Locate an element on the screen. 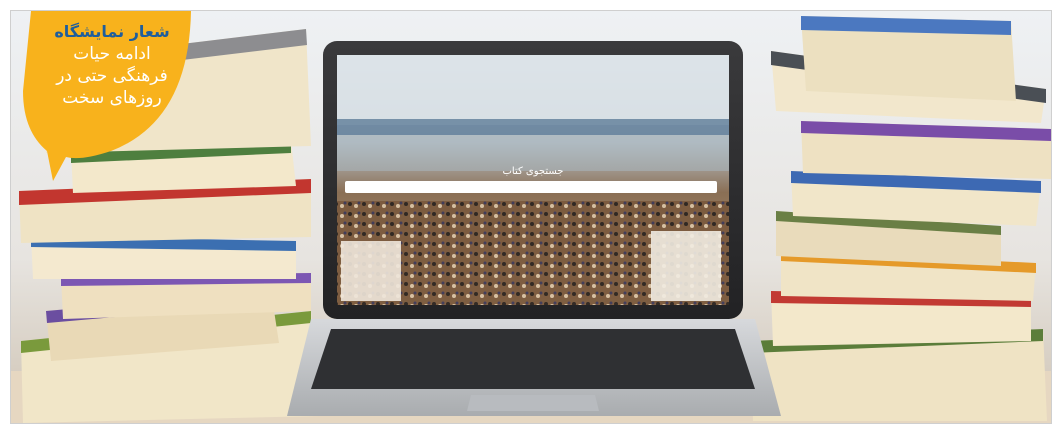 The width and height of the screenshot is (1060, 436). search-bar is located at coordinates (531, 187).